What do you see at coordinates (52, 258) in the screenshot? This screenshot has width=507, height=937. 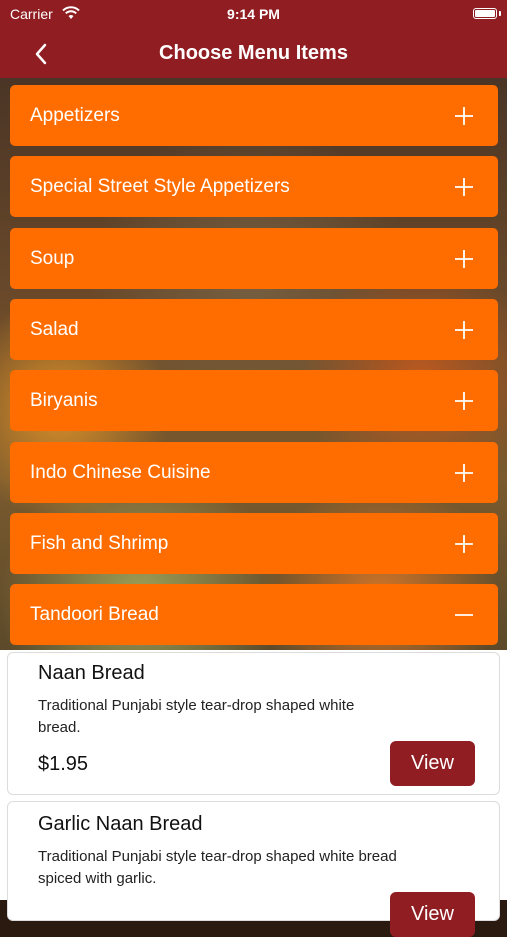 I see `category-label: Soup` at bounding box center [52, 258].